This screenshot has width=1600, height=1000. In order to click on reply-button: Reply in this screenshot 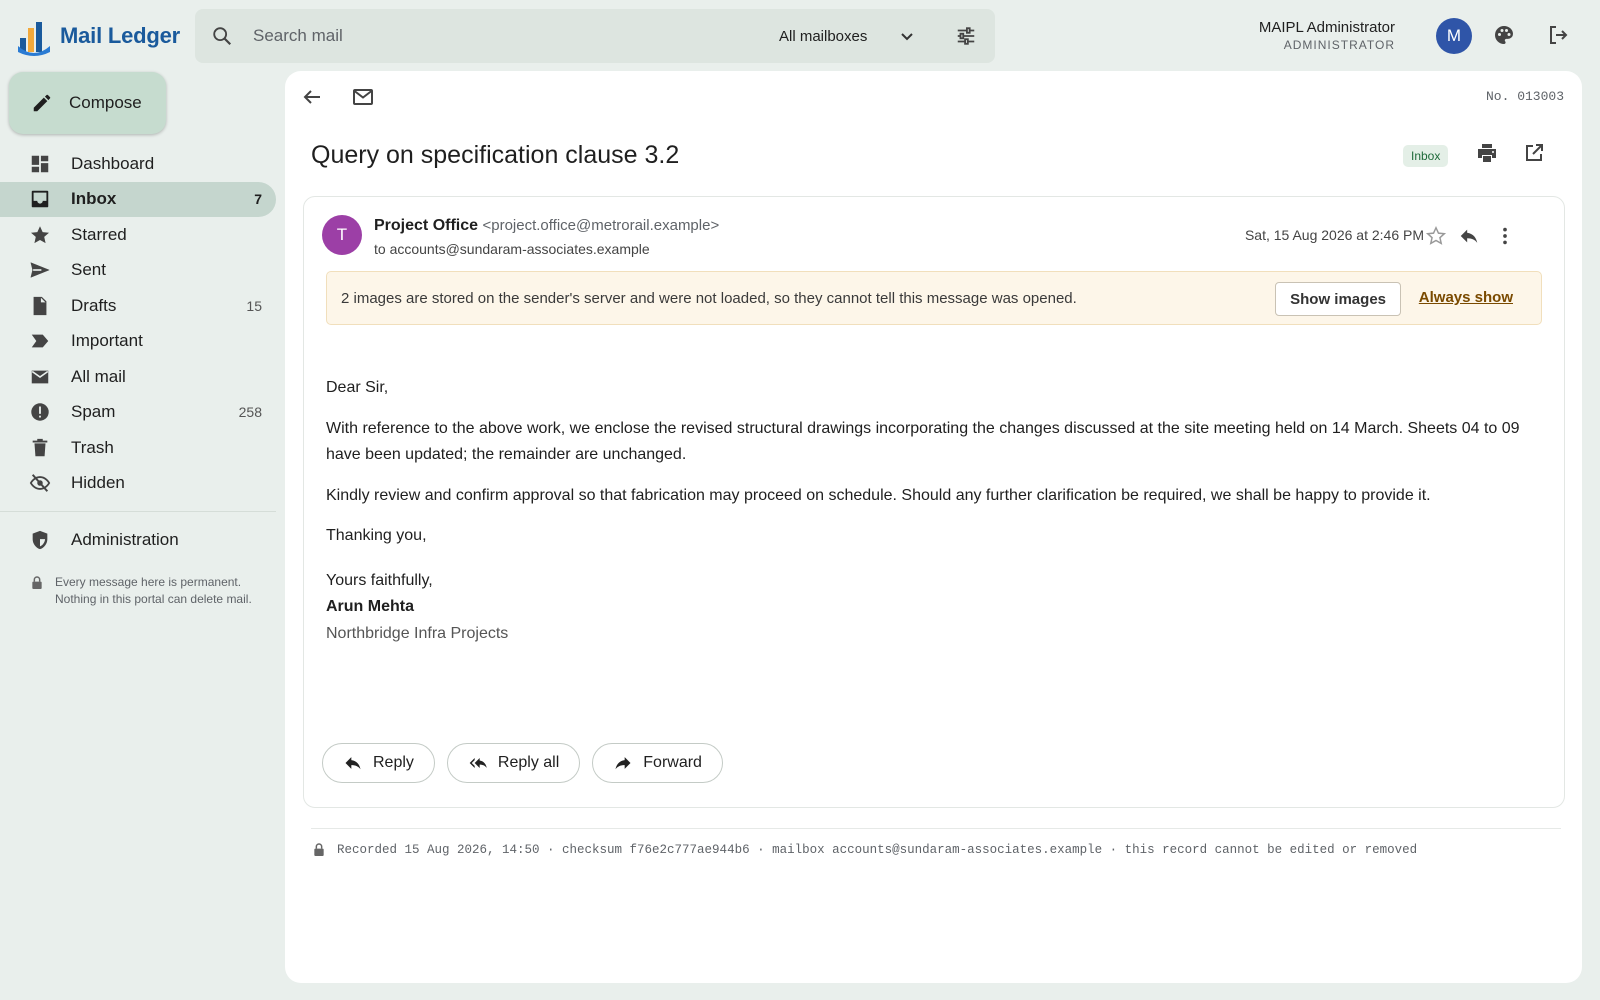, I will do `click(378, 763)`.